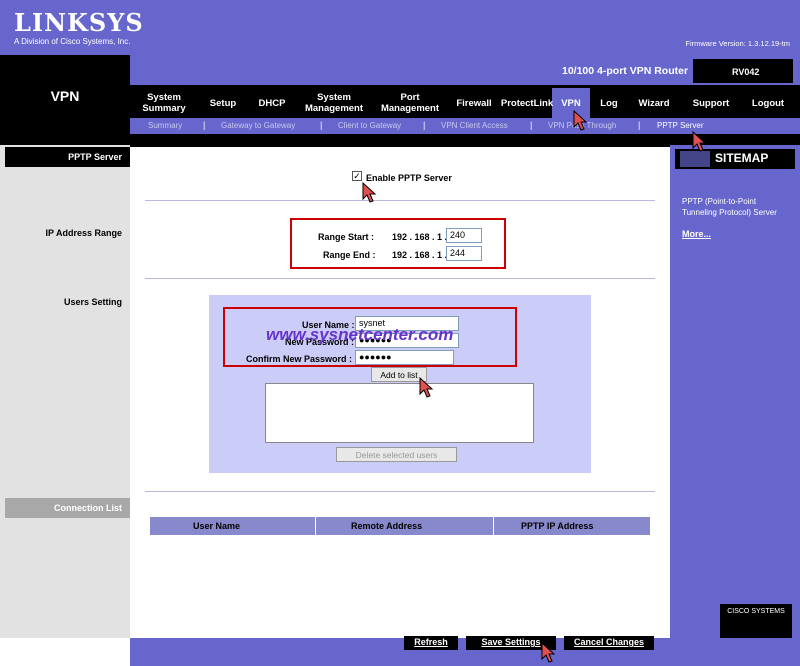 The image size is (800, 666). I want to click on cisco-logo-text: CISCO SYSTEMS, so click(756, 611).